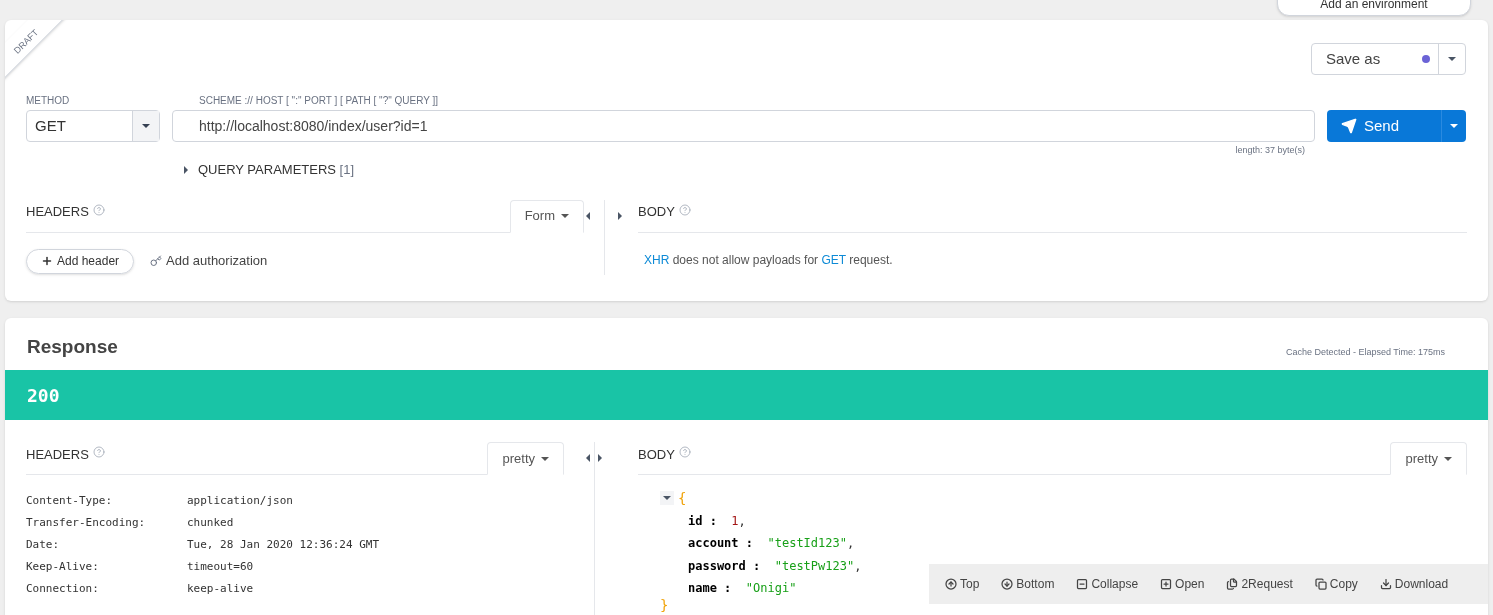  Describe the element at coordinates (63, 589) in the screenshot. I see `header-name: Connection:` at that location.